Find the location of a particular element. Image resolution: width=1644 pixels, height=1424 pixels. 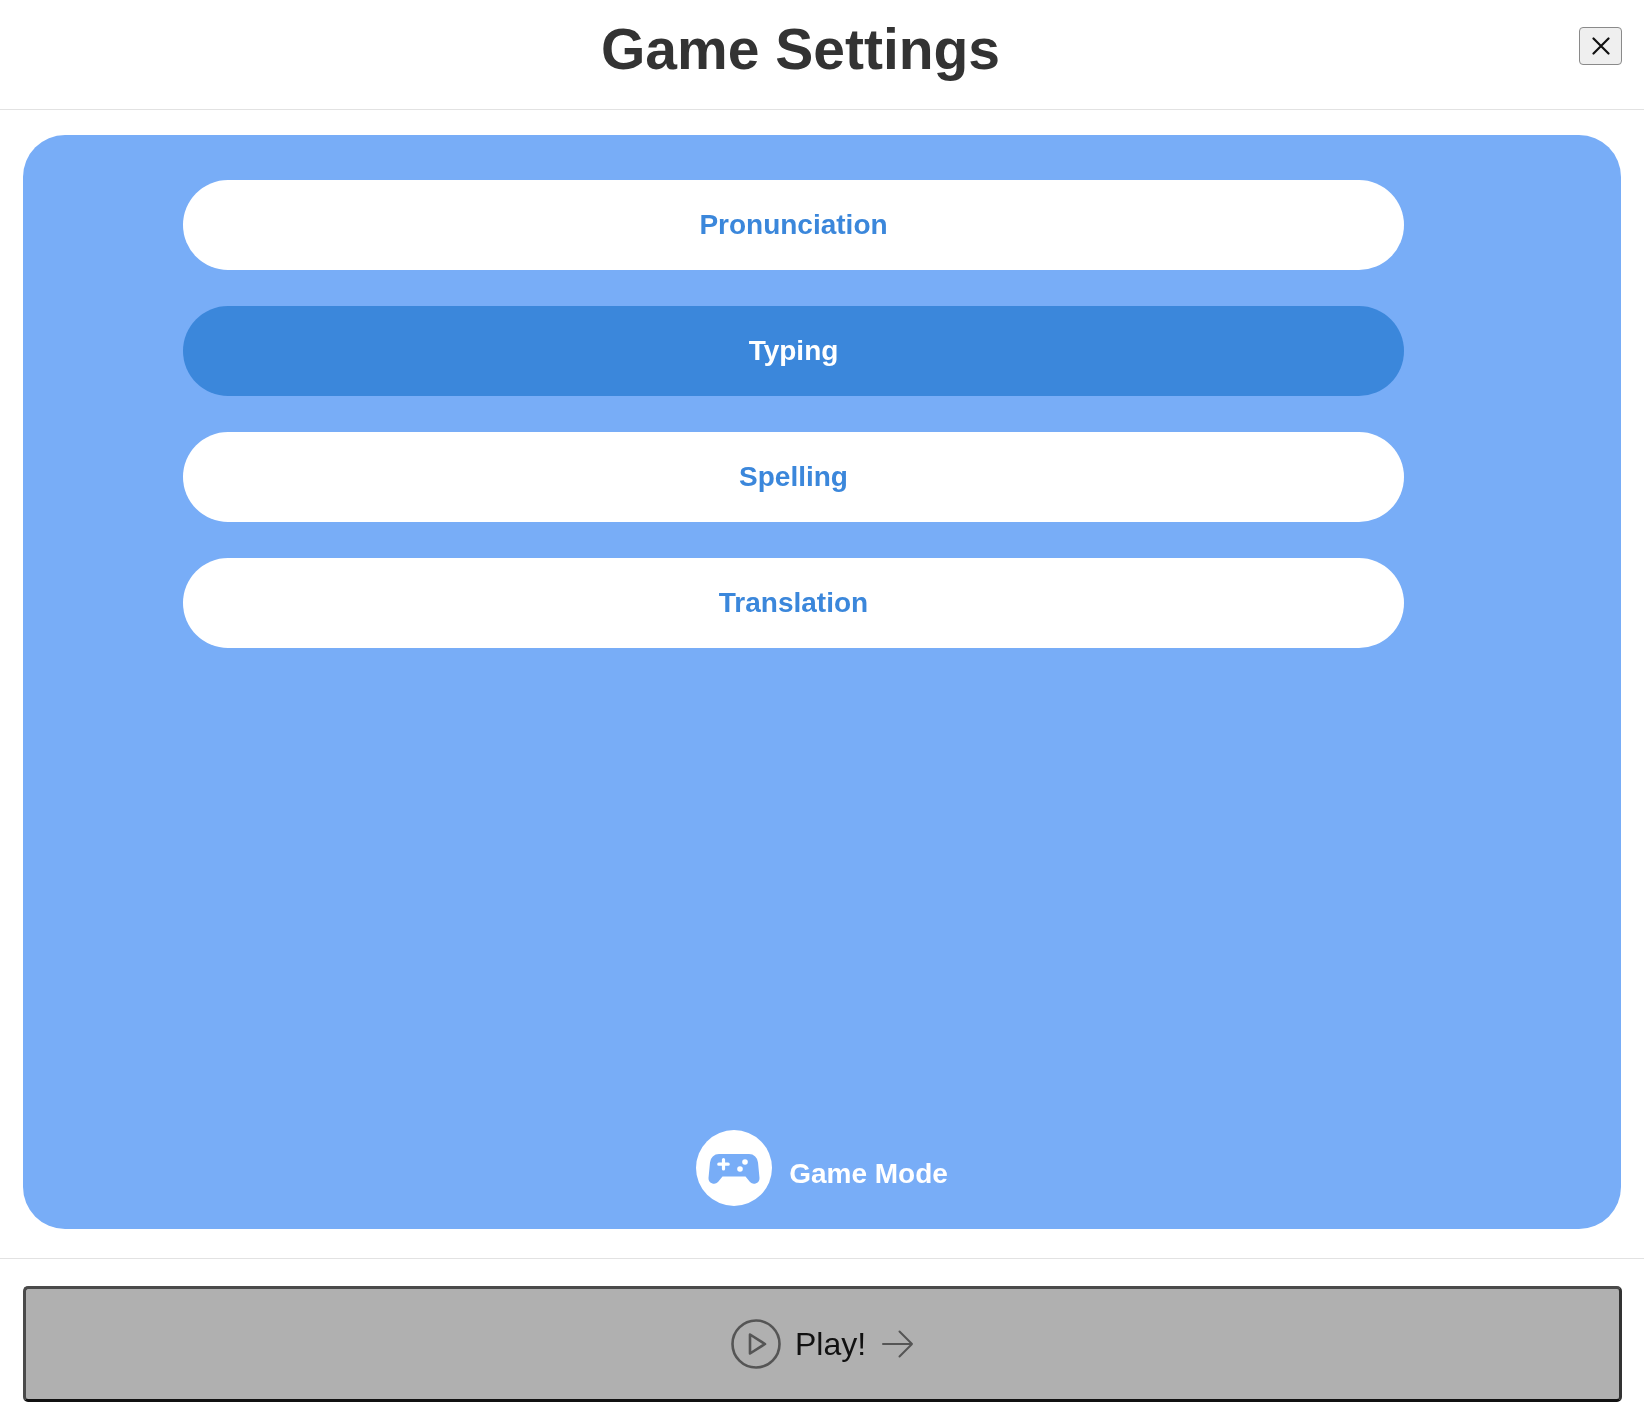

play-icon is located at coordinates (755, 1344).